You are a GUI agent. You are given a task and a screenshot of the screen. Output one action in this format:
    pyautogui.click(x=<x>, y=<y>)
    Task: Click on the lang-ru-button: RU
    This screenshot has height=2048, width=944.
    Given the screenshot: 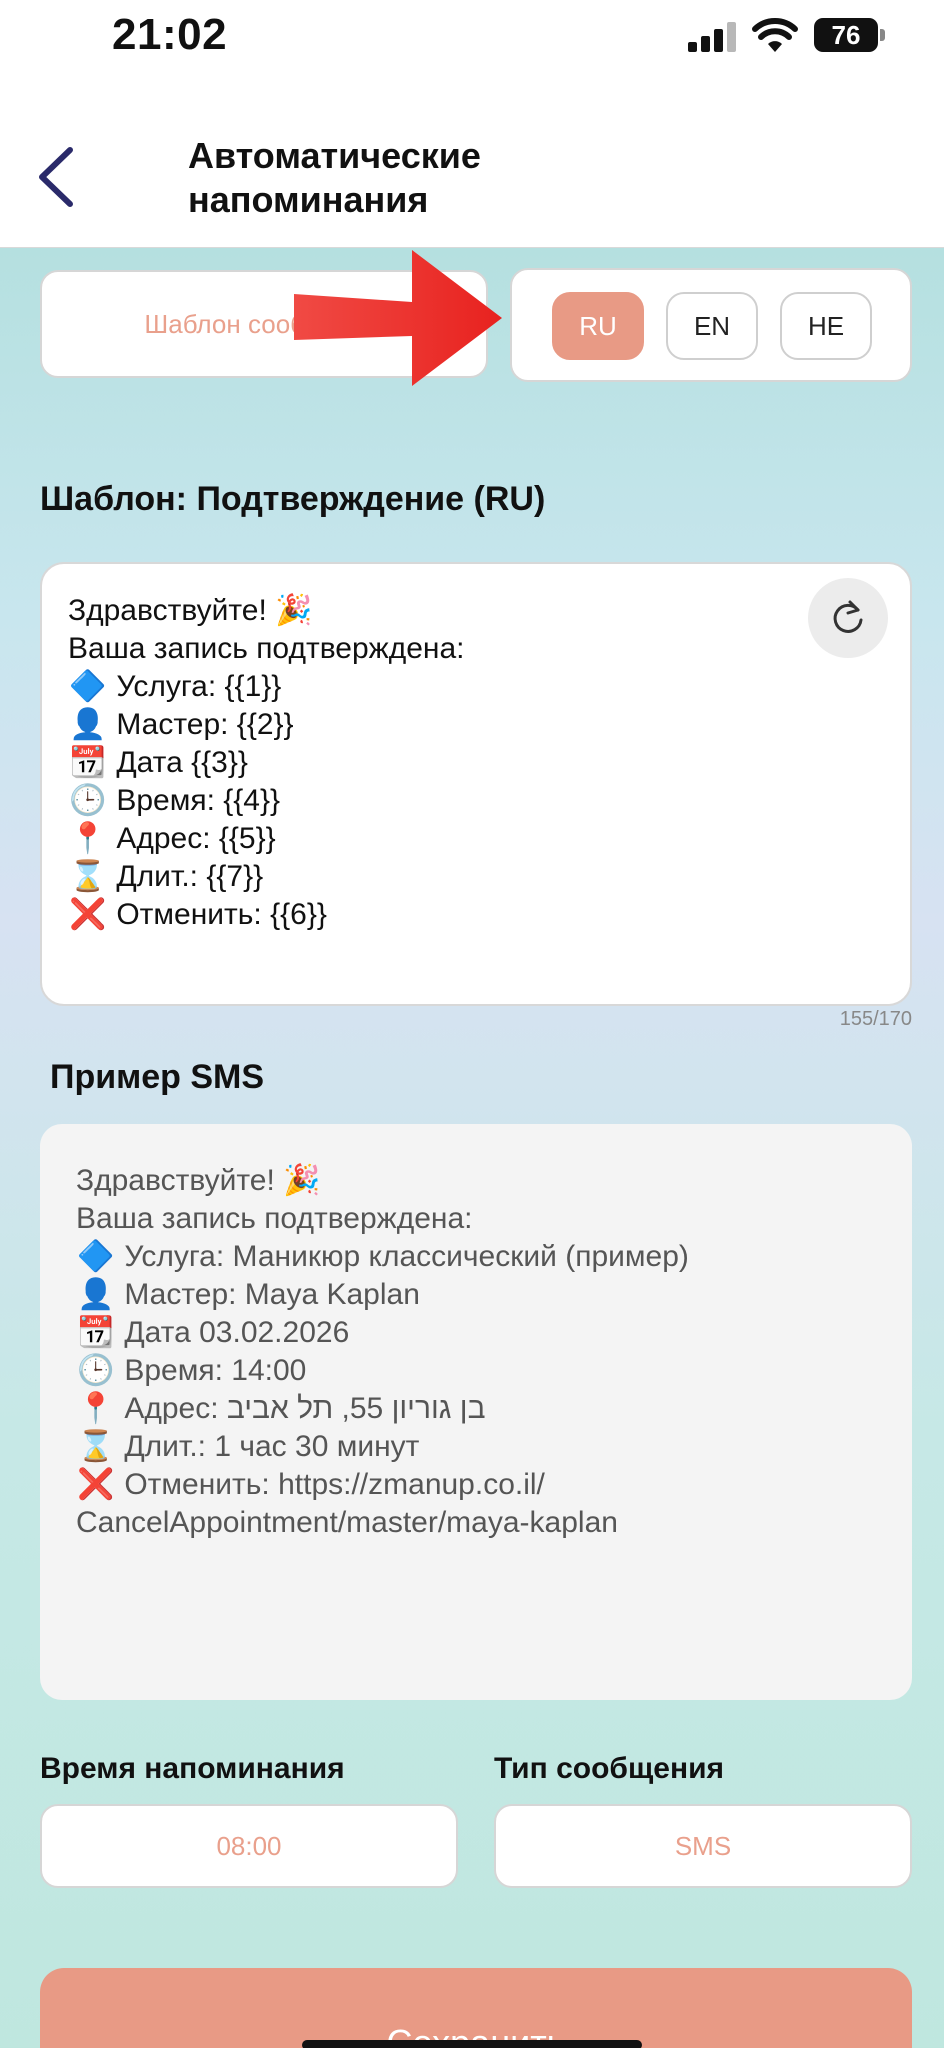 What is the action you would take?
    pyautogui.click(x=598, y=326)
    